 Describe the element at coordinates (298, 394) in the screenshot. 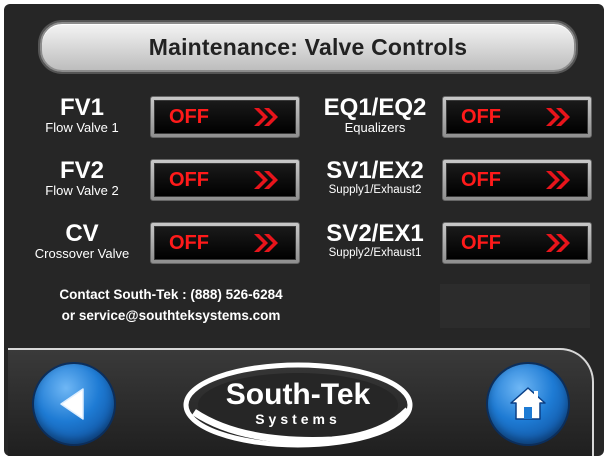

I see `logo-name: South-Tek` at that location.